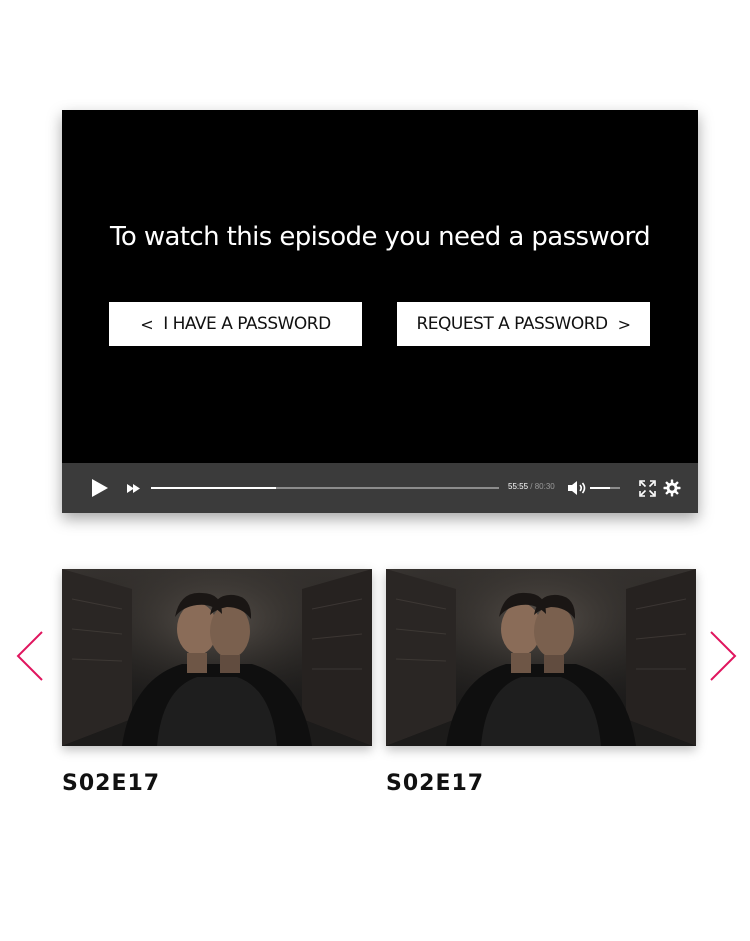 The width and height of the screenshot is (750, 941). Describe the element at coordinates (518, 486) in the screenshot. I see `current-time: 55:55` at that location.